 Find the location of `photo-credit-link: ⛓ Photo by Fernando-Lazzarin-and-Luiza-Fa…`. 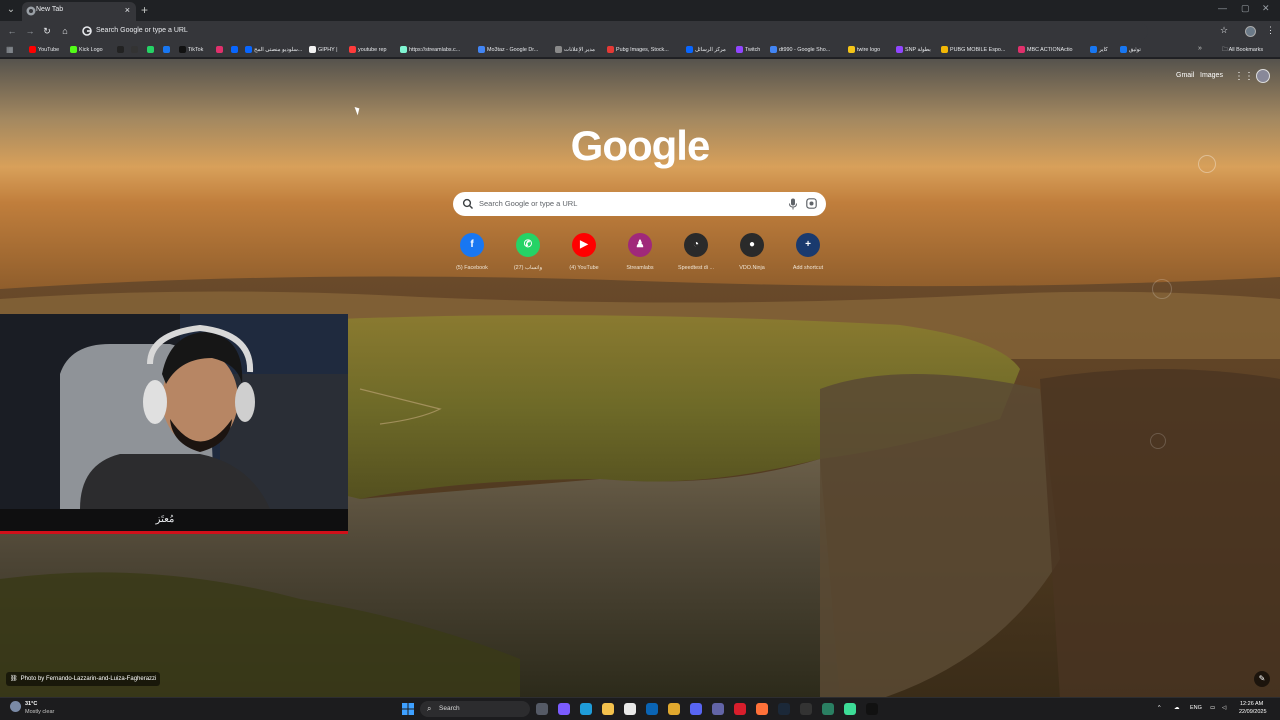

photo-credit-link: ⛓ Photo by Fernando-Lazzarin-and-Luiza-Fa… is located at coordinates (83, 679).